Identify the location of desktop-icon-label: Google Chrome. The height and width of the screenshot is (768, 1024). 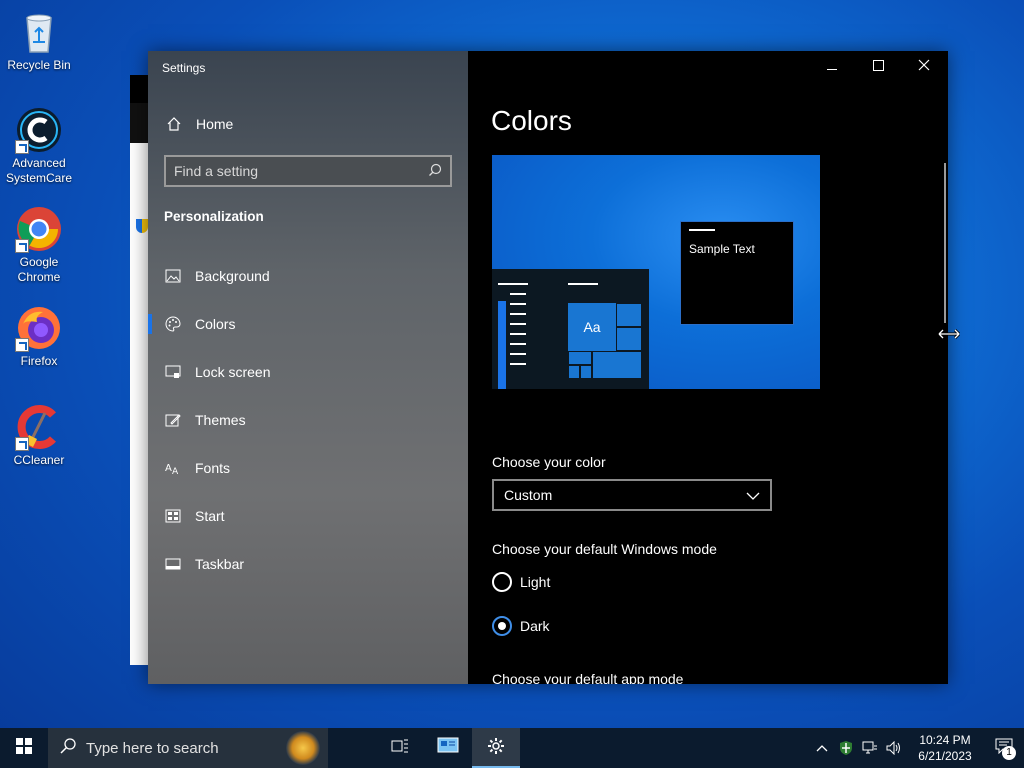
(39, 269).